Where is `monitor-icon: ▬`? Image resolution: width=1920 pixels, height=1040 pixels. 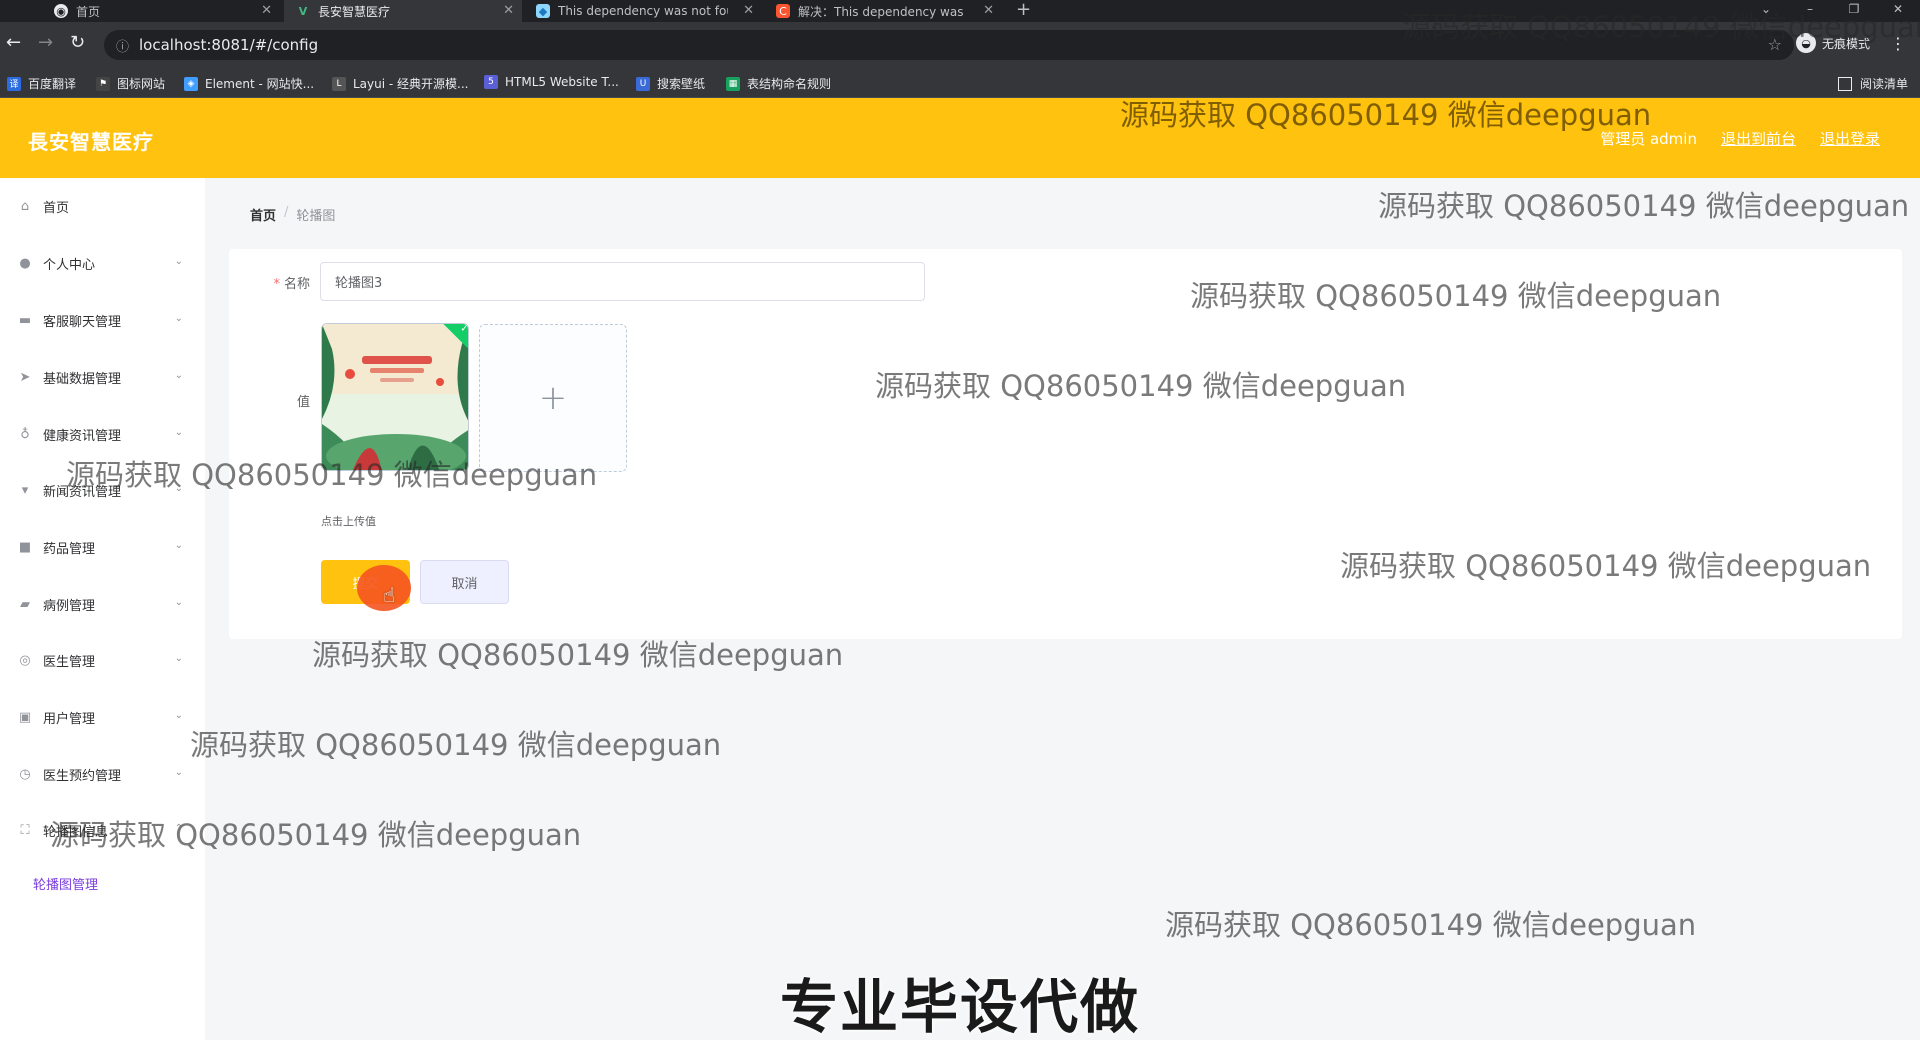 monitor-icon: ▬ is located at coordinates (25, 320).